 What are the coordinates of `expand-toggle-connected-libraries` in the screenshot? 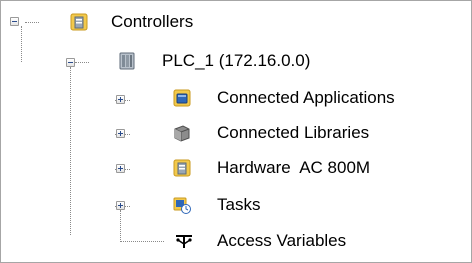 It's located at (120, 133).